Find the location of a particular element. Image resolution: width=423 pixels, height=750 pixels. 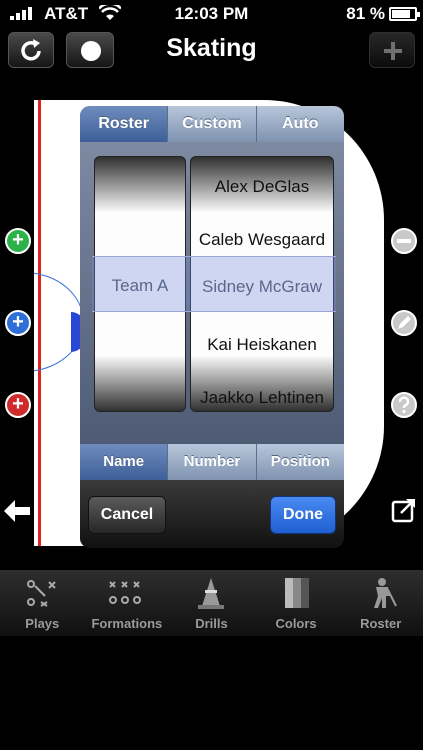

segment-auto: Auto is located at coordinates (300, 124).